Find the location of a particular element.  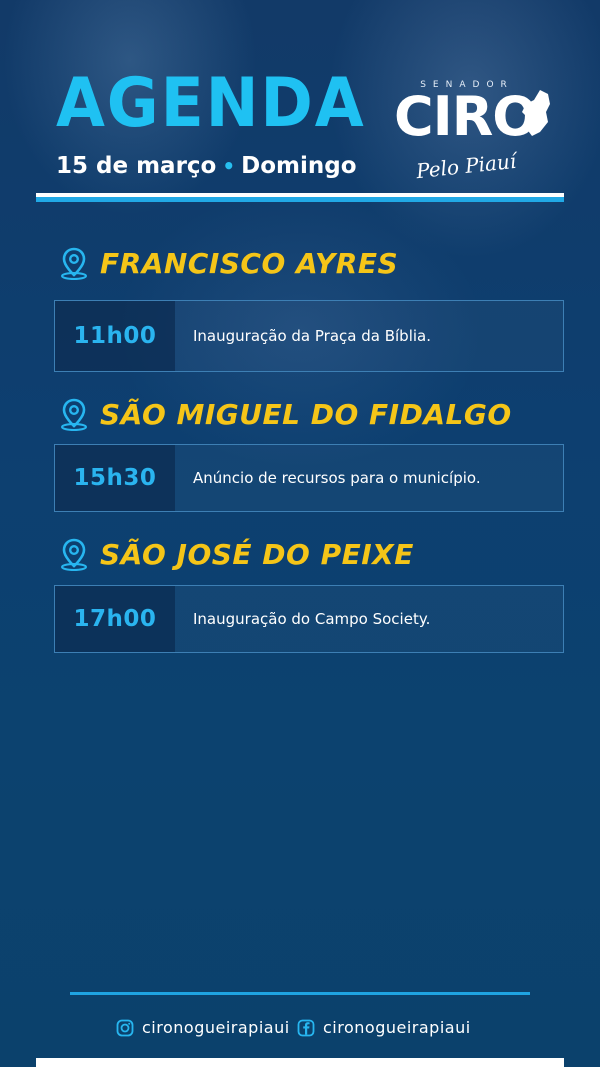

event-weekday: Domingo is located at coordinates (299, 166).